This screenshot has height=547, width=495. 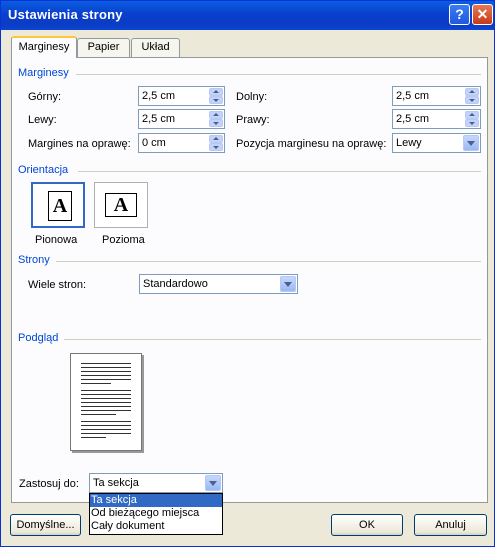 I want to click on portrait-button: A, so click(x=58, y=205).